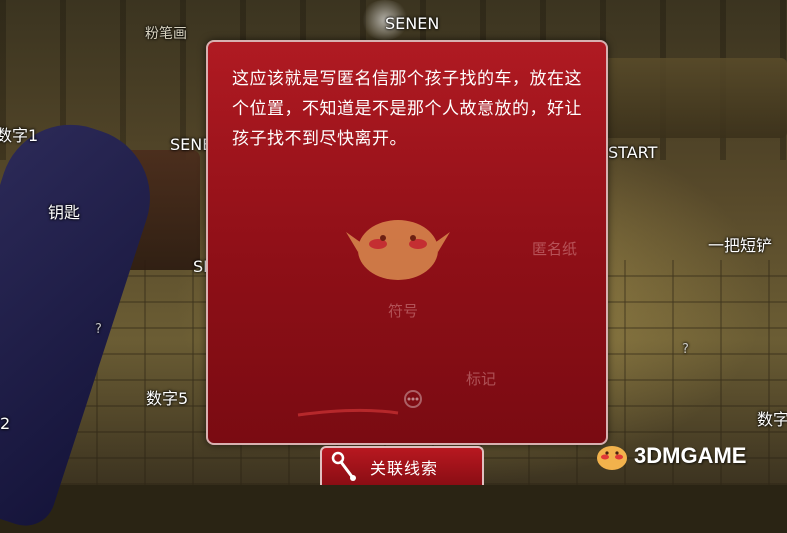 This screenshot has height=533, width=787. Describe the element at coordinates (398, 250) in the screenshot. I see `watermark-mascot-icon` at that location.